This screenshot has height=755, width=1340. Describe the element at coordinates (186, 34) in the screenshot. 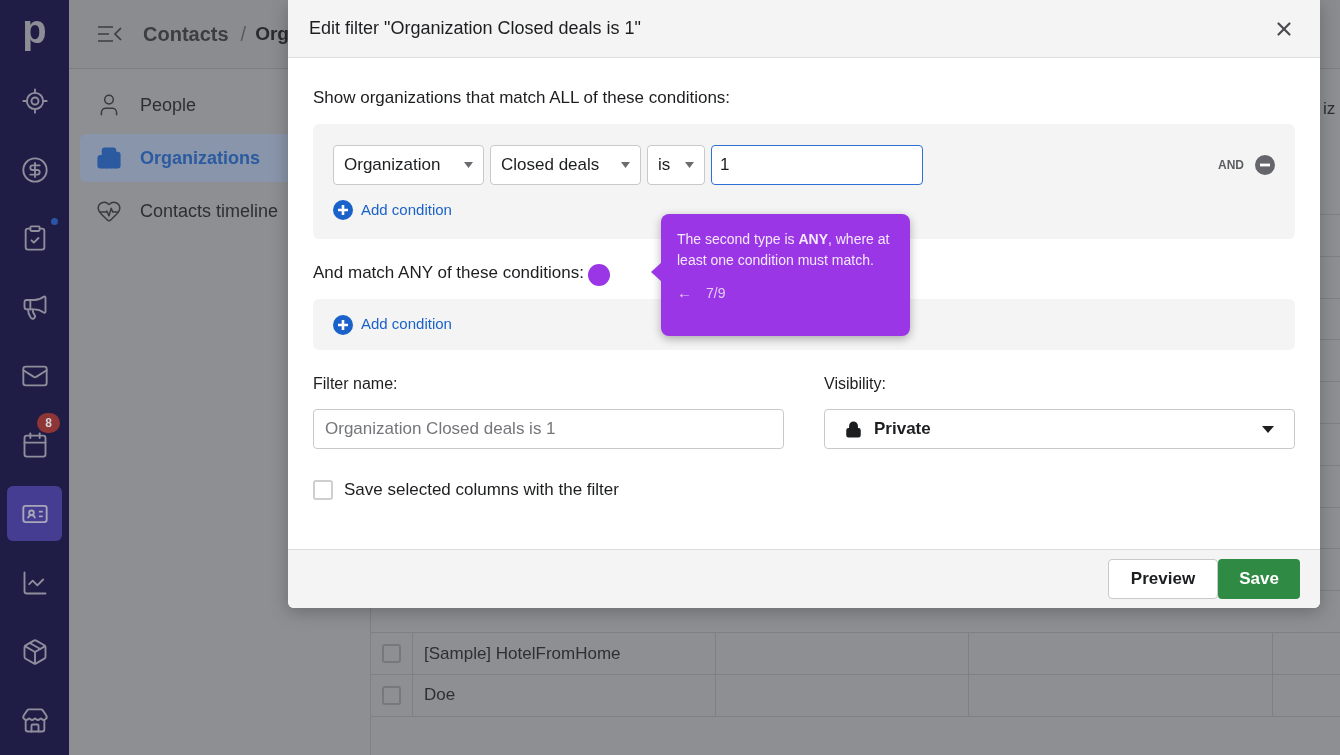

I see `breadcrumb-link: Contacts` at that location.